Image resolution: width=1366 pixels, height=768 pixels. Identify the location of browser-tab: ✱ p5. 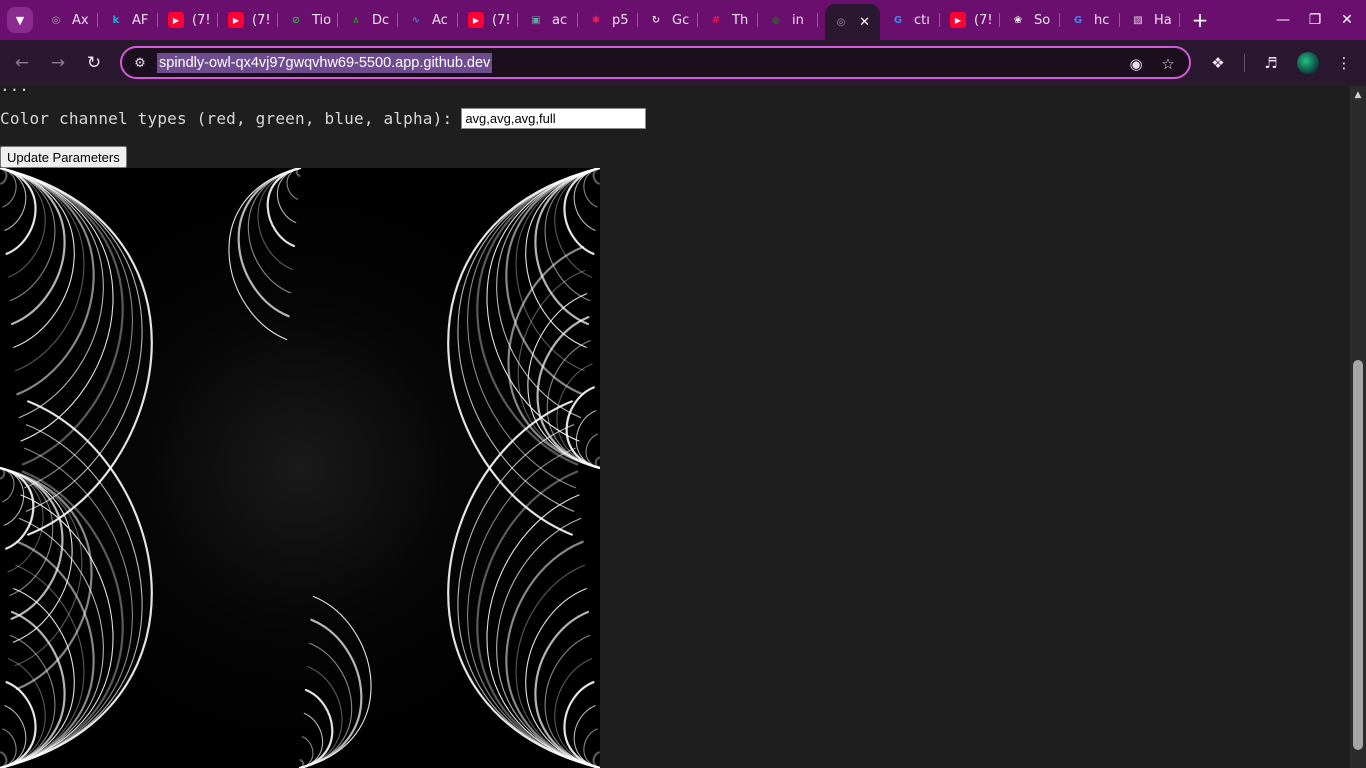
(609, 20).